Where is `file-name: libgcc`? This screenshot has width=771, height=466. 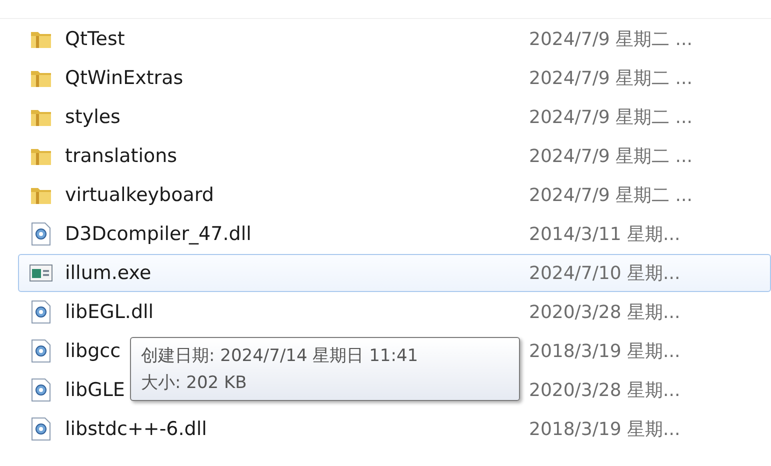
file-name: libgcc is located at coordinates (93, 351).